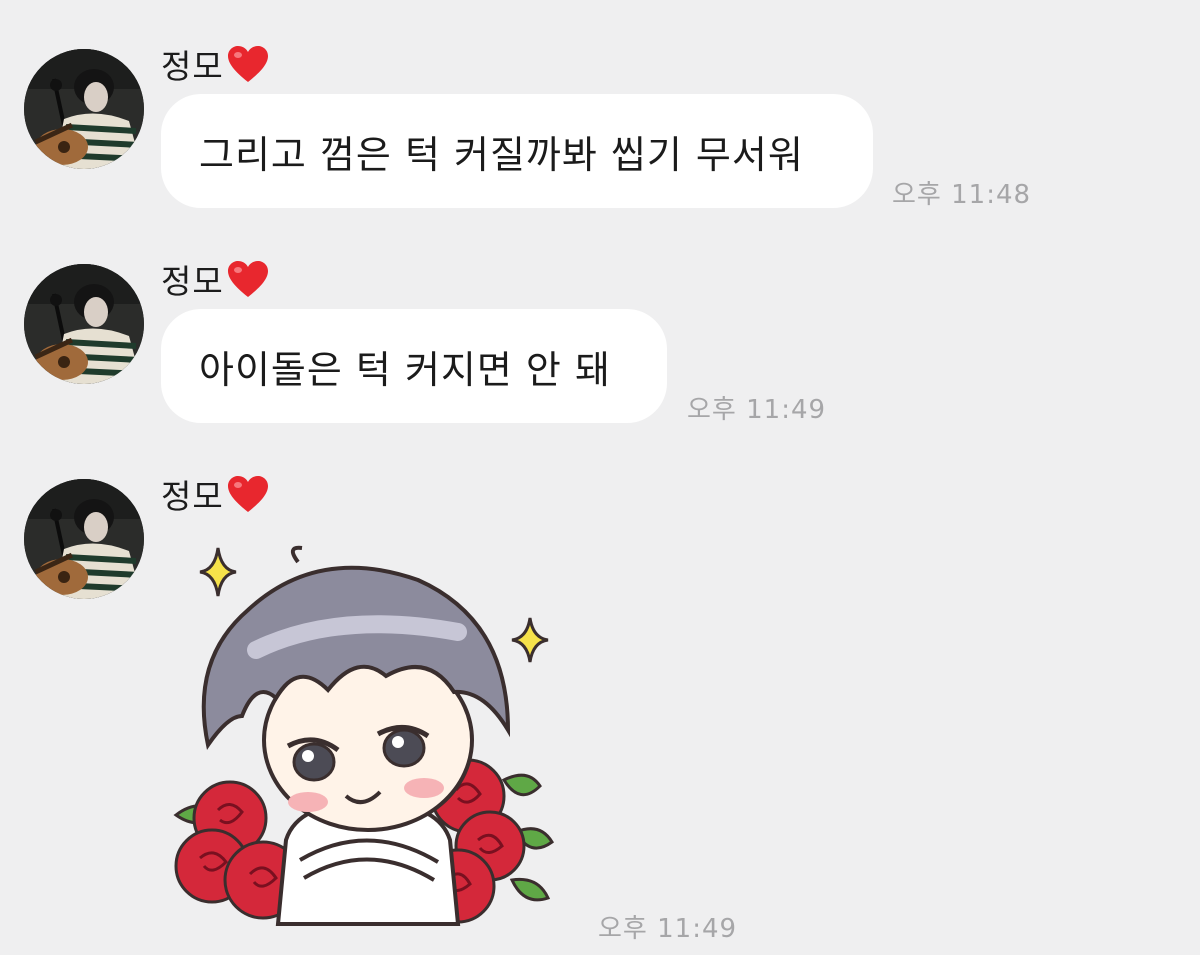 The width and height of the screenshot is (1200, 955). What do you see at coordinates (368, 735) in the screenshot?
I see `chibi-character-with-roses-sticker` at bounding box center [368, 735].